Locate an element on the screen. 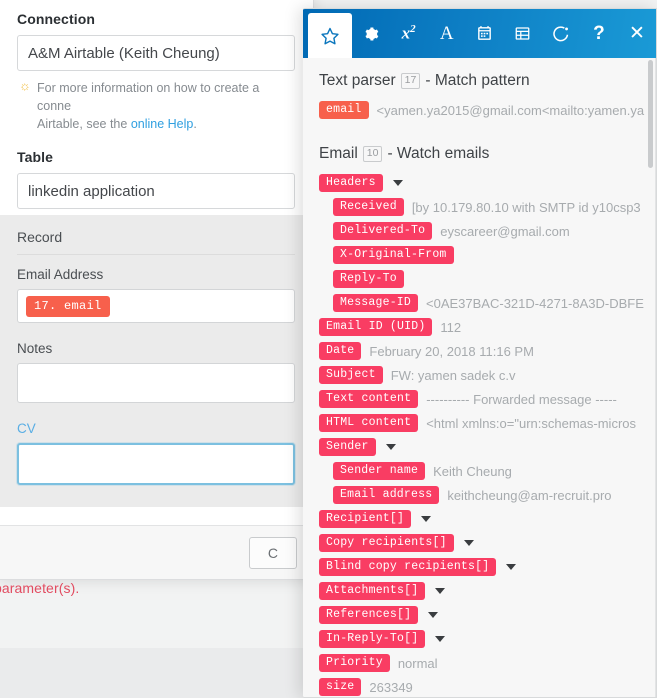 The image size is (657, 698). mapping-tag: References[] is located at coordinates (369, 615).